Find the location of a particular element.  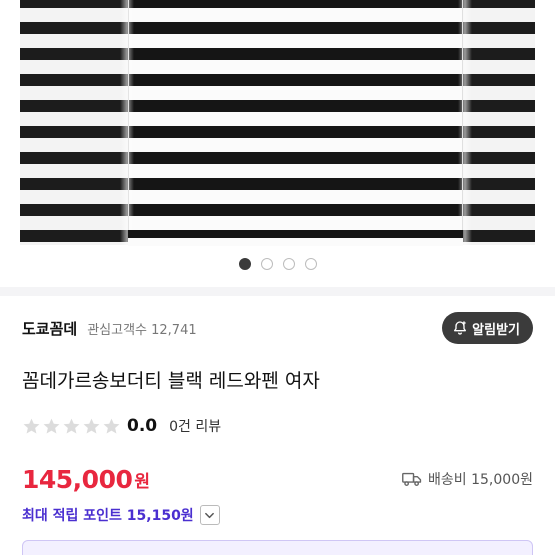

review-count-link: 0건 리뷰 is located at coordinates (195, 426).